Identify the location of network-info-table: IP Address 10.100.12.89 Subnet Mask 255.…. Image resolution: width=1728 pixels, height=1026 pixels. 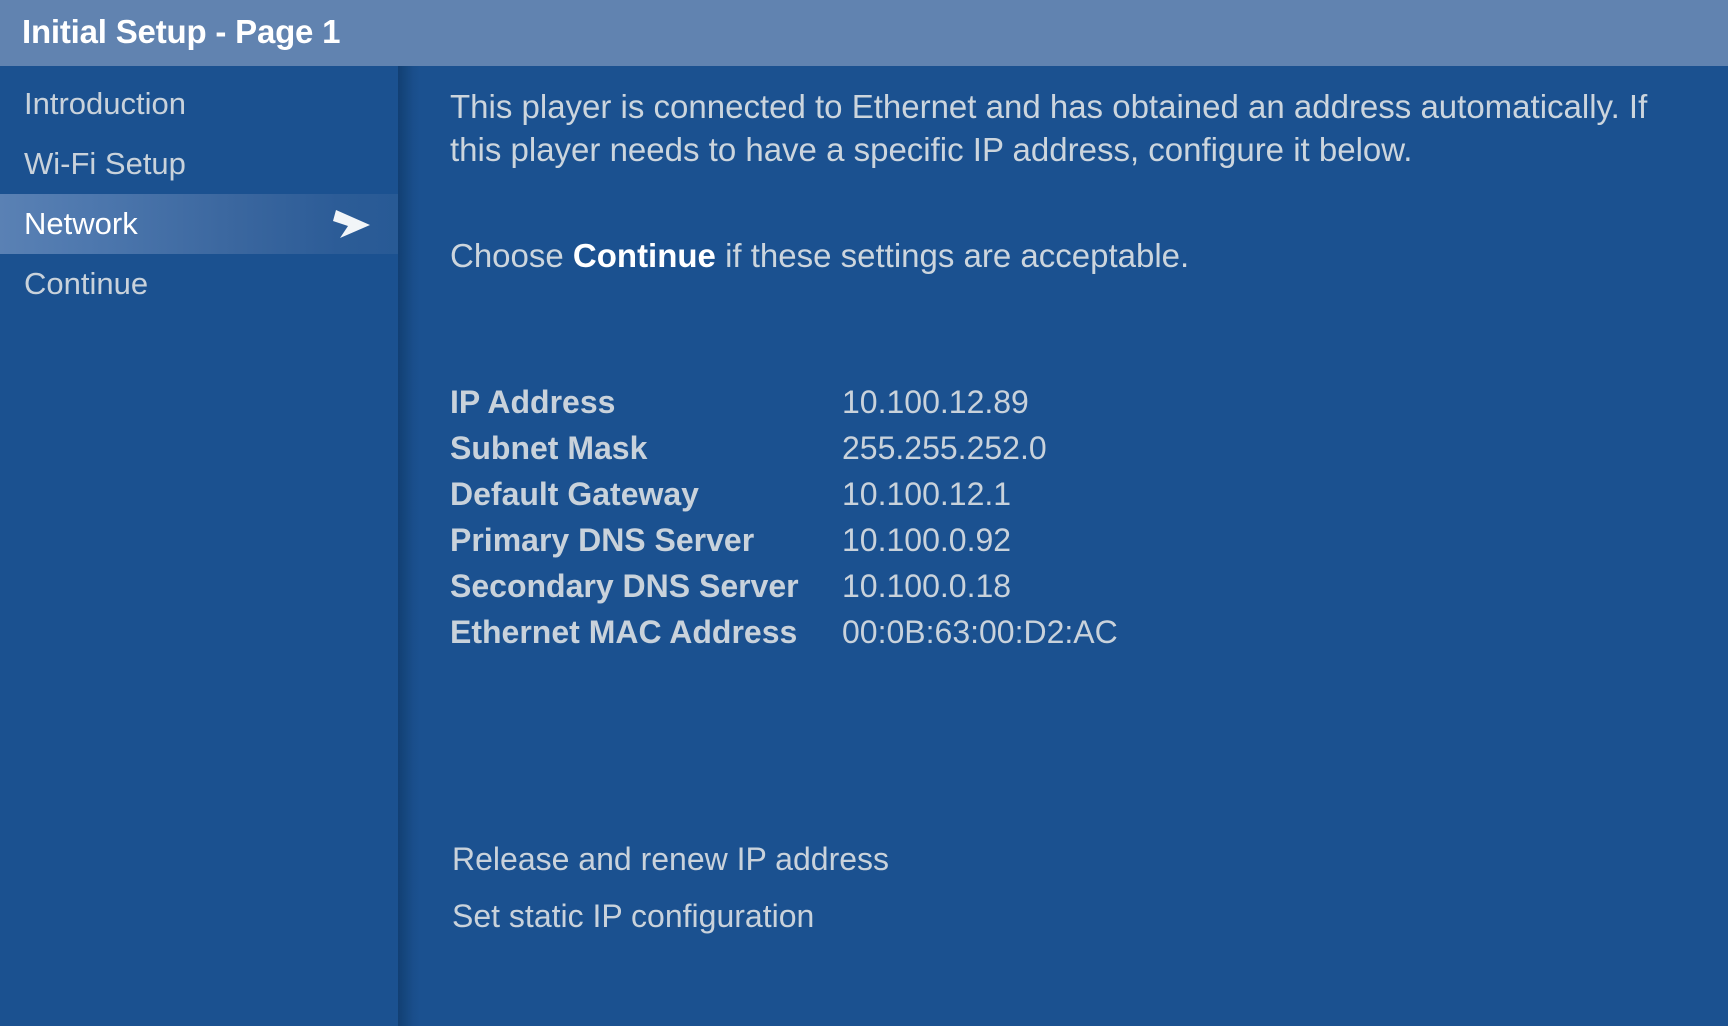
(784, 517).